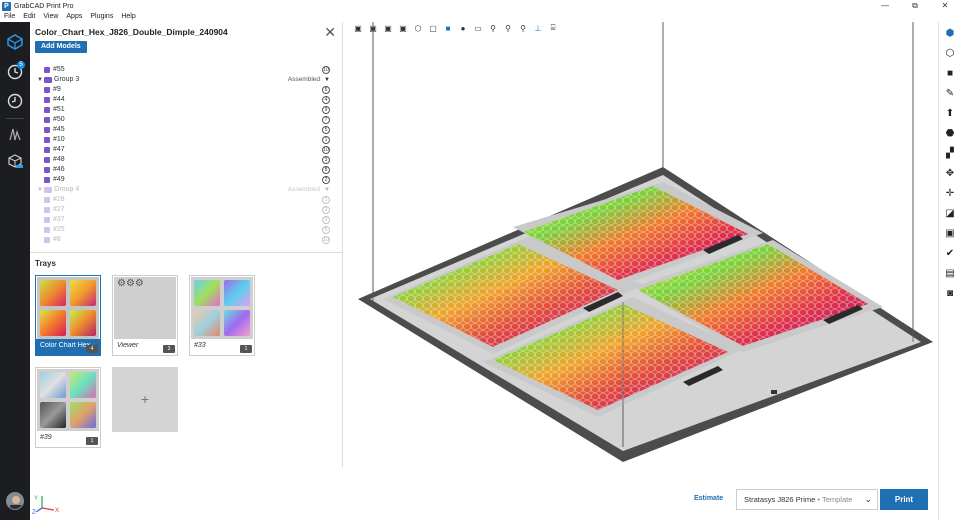  I want to click on copy-count-badge: 10, so click(326, 70).